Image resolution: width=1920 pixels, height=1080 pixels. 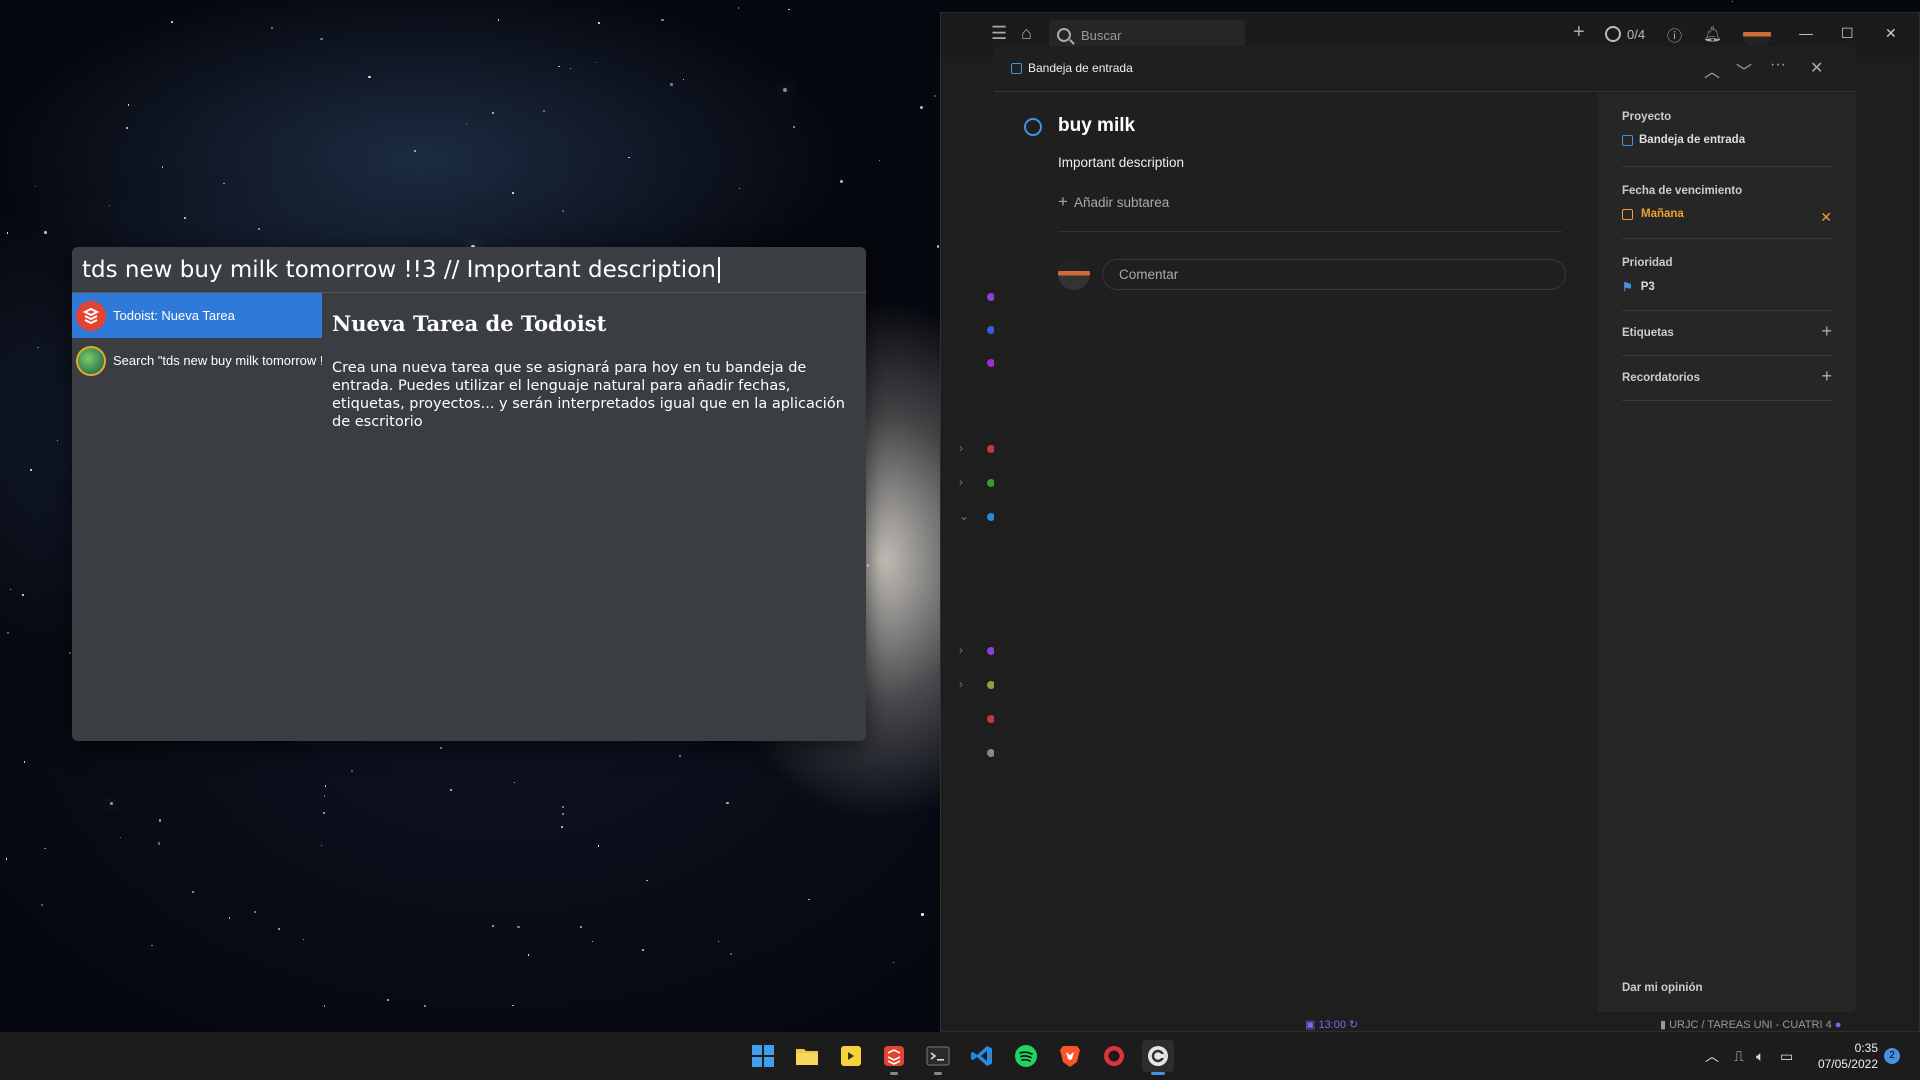 What do you see at coordinates (1026, 1056) in the screenshot?
I see `spotify-button` at bounding box center [1026, 1056].